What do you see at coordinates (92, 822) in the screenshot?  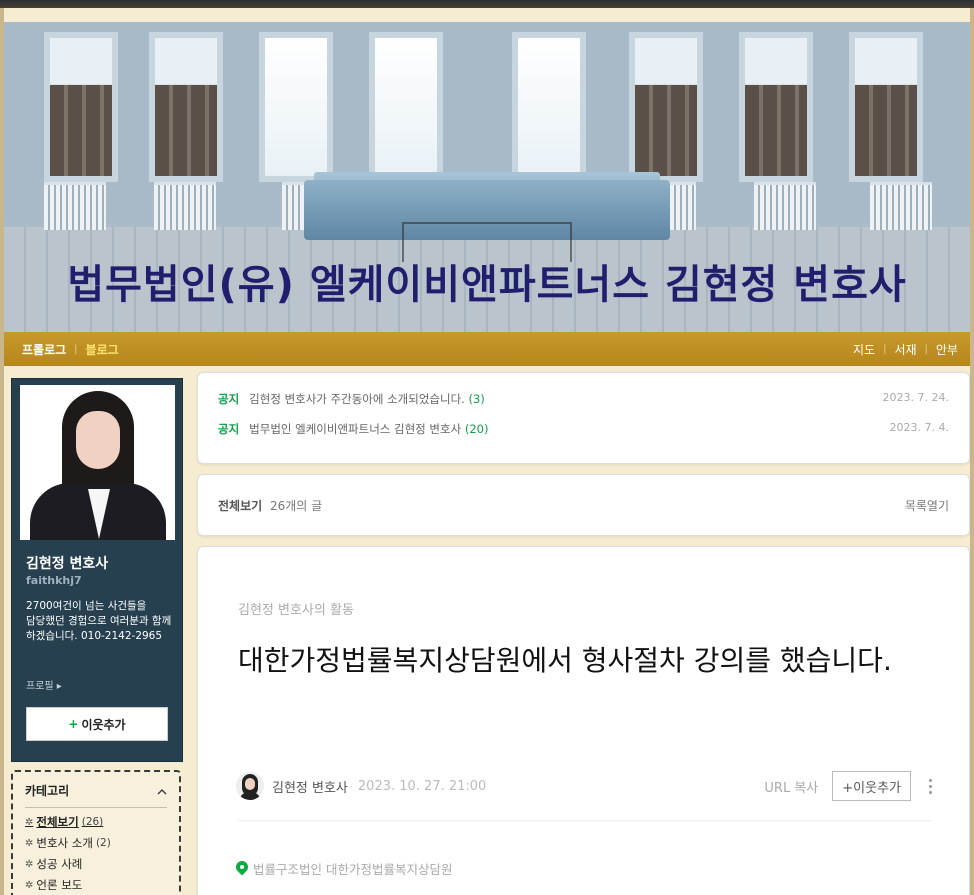 I see `category-item-count: (26)` at bounding box center [92, 822].